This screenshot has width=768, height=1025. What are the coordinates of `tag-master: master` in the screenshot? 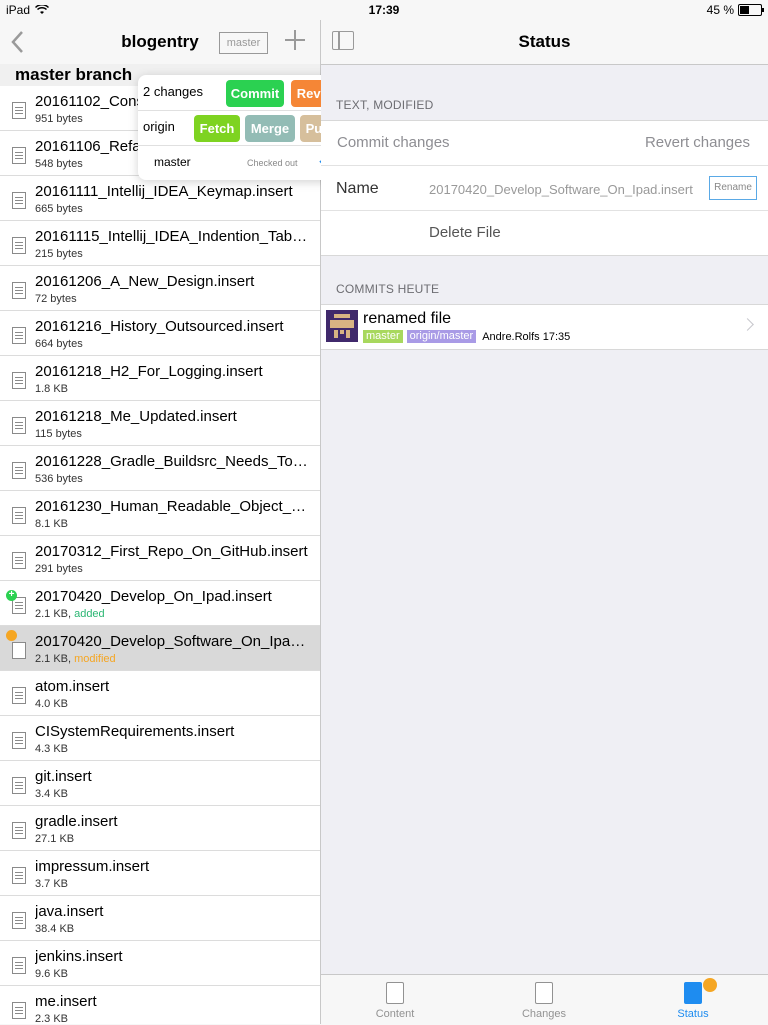 It's located at (383, 336).